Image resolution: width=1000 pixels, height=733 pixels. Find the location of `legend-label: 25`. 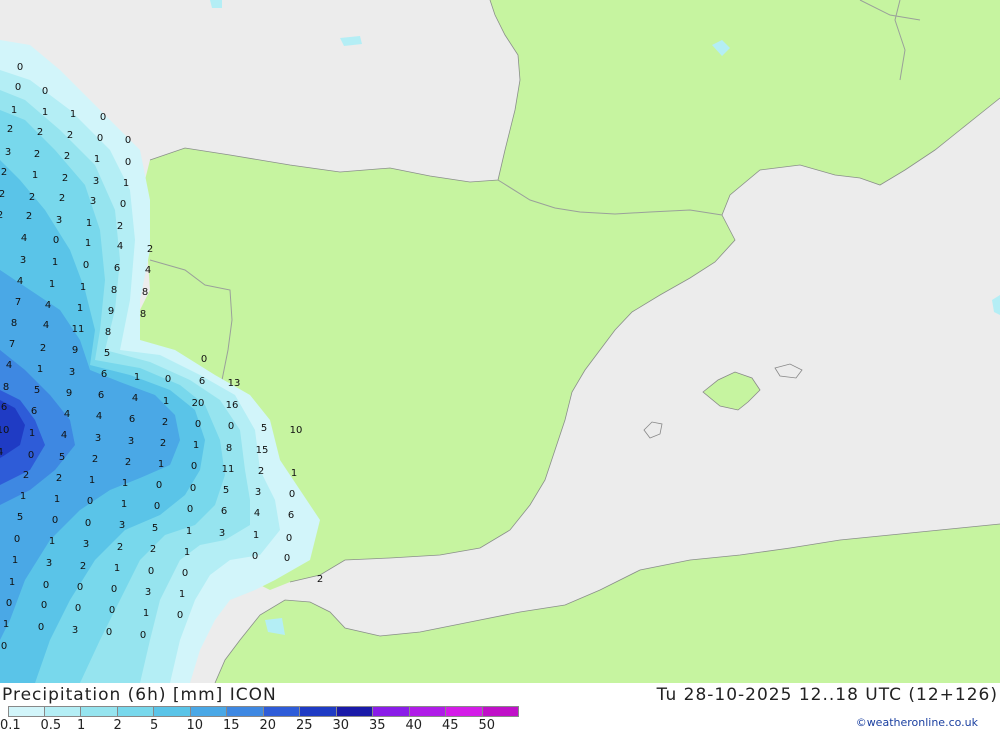

legend-label: 25 is located at coordinates (304, 725).